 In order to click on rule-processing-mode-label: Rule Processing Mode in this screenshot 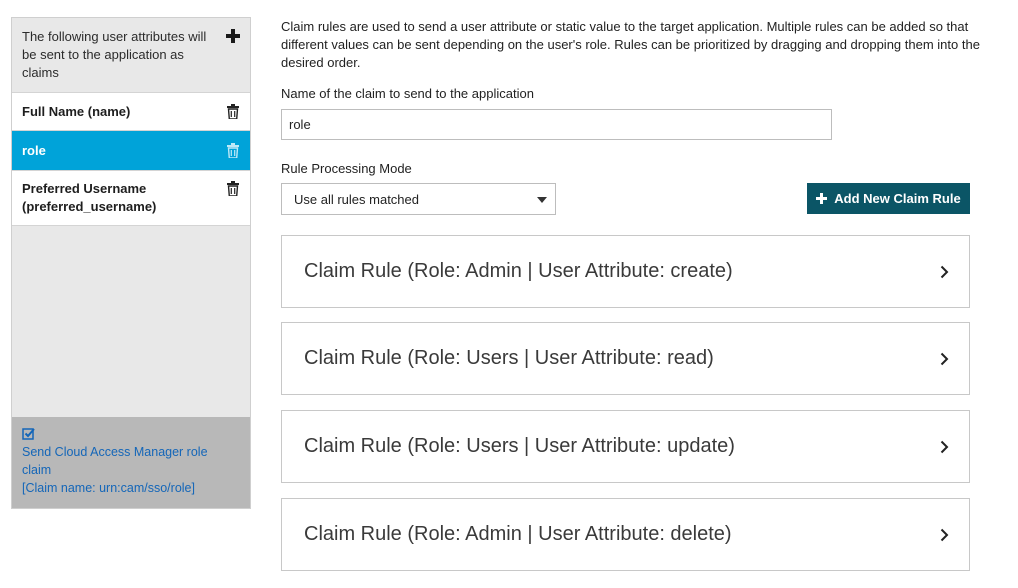, I will do `click(346, 168)`.